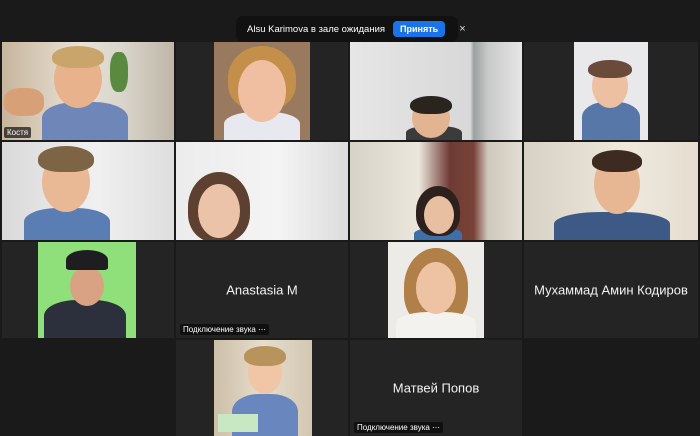 The image size is (700, 436). I want to click on close-icon: ×, so click(462, 29).